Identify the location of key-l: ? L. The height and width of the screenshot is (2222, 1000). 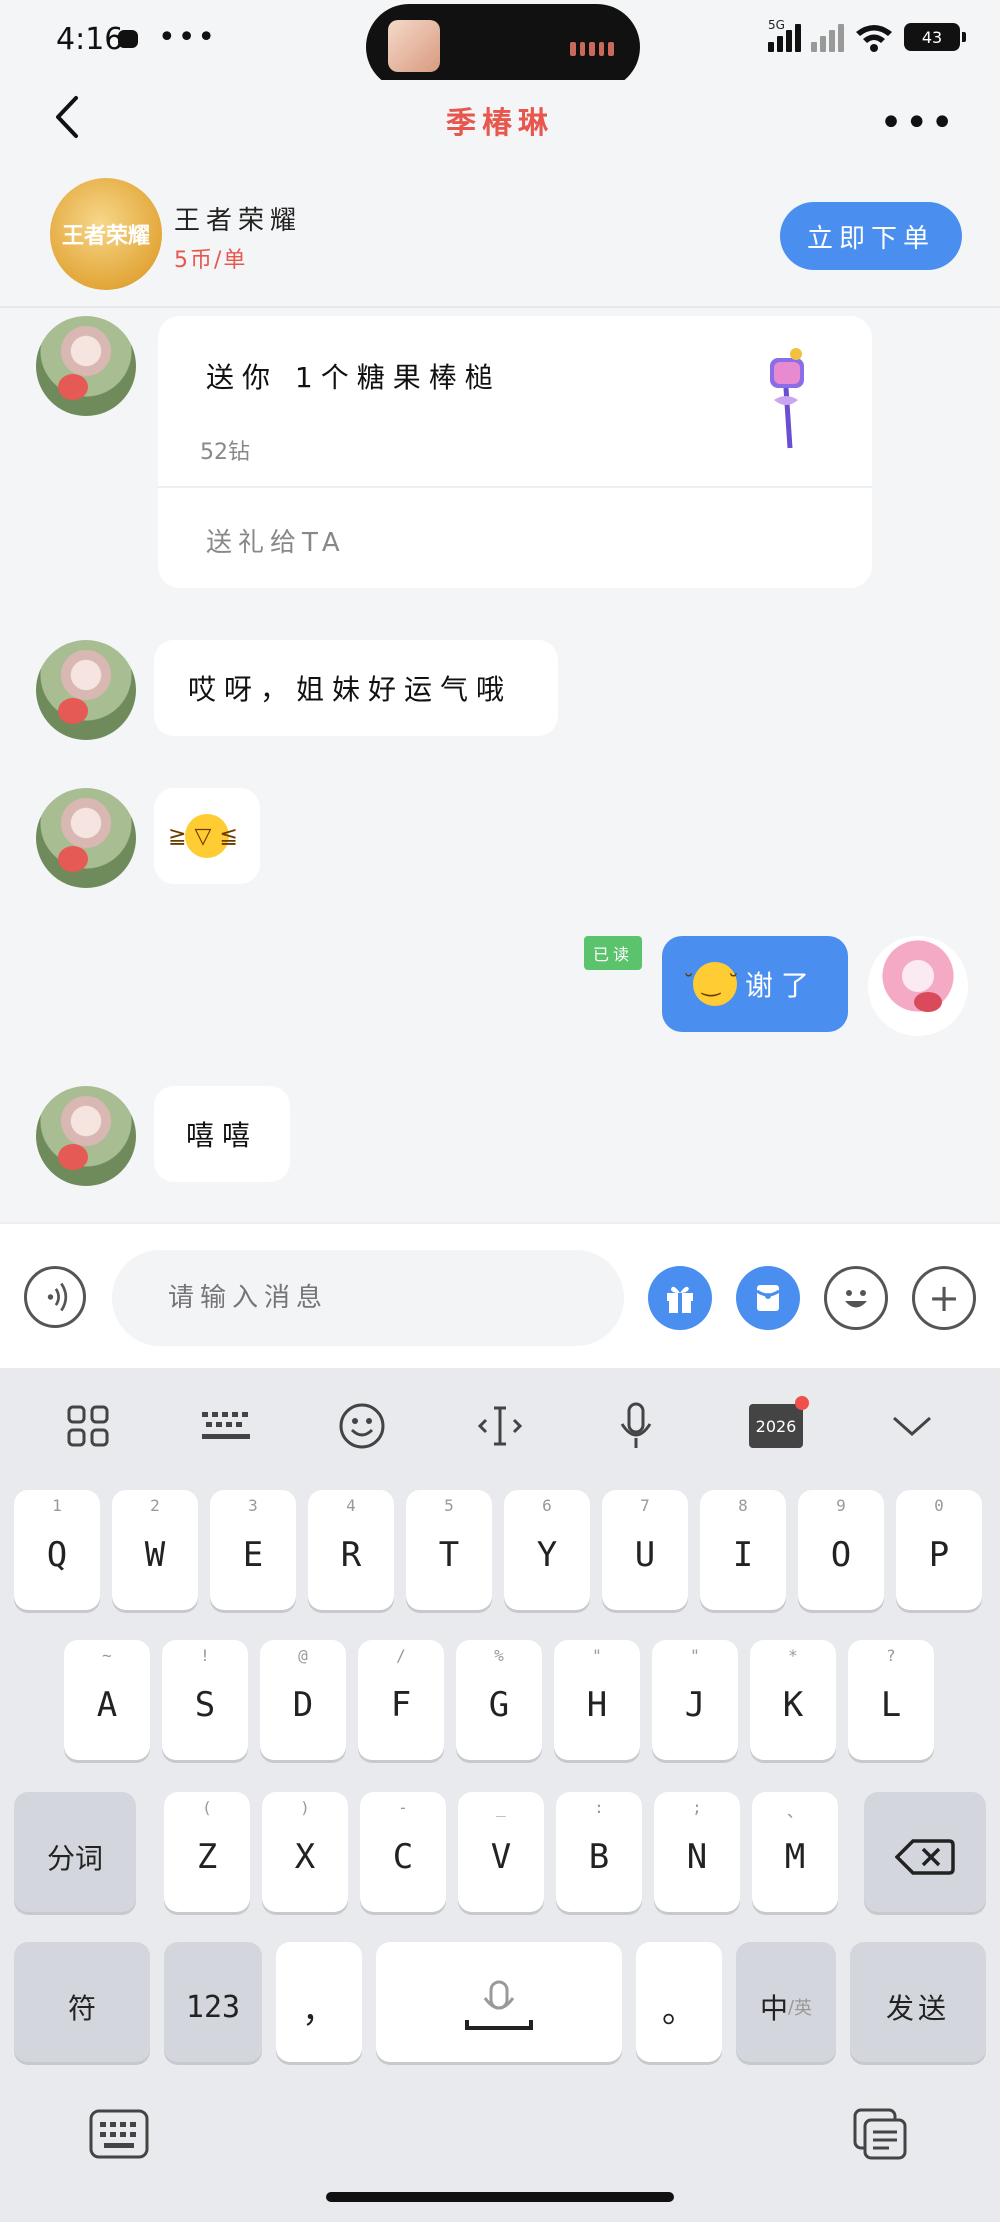
(891, 1700).